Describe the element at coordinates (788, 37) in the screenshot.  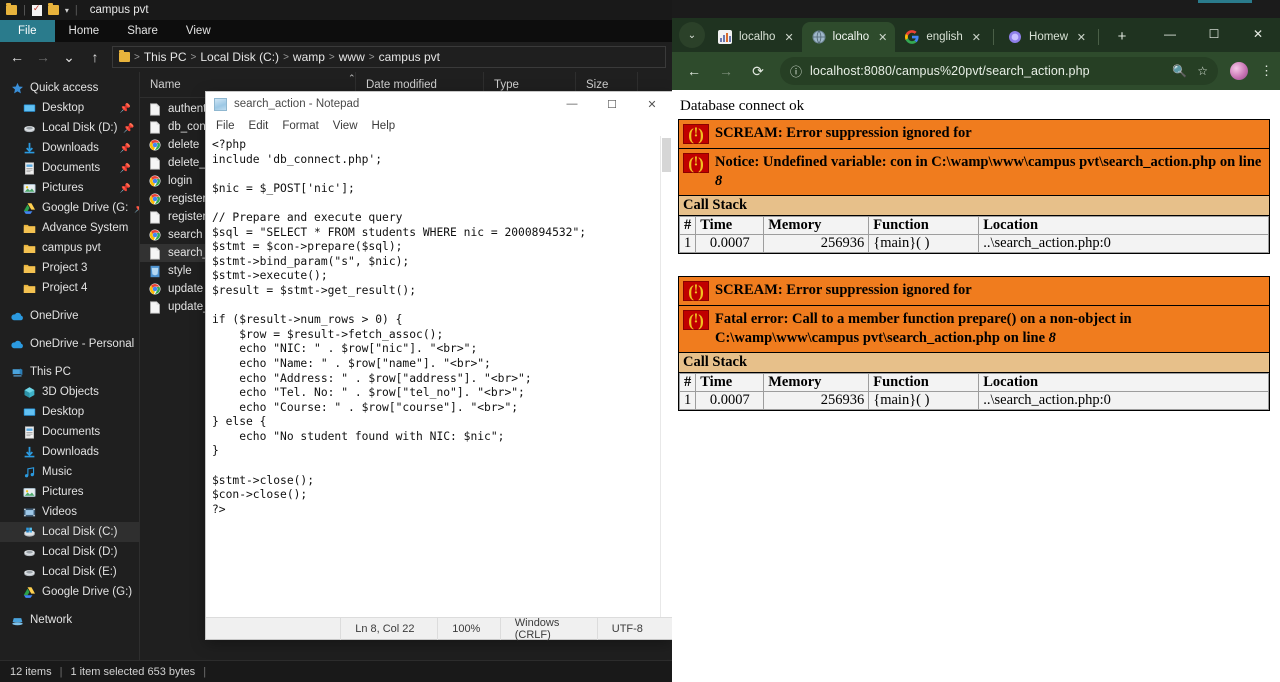
I see `close-tab-icon-0: ✕` at that location.